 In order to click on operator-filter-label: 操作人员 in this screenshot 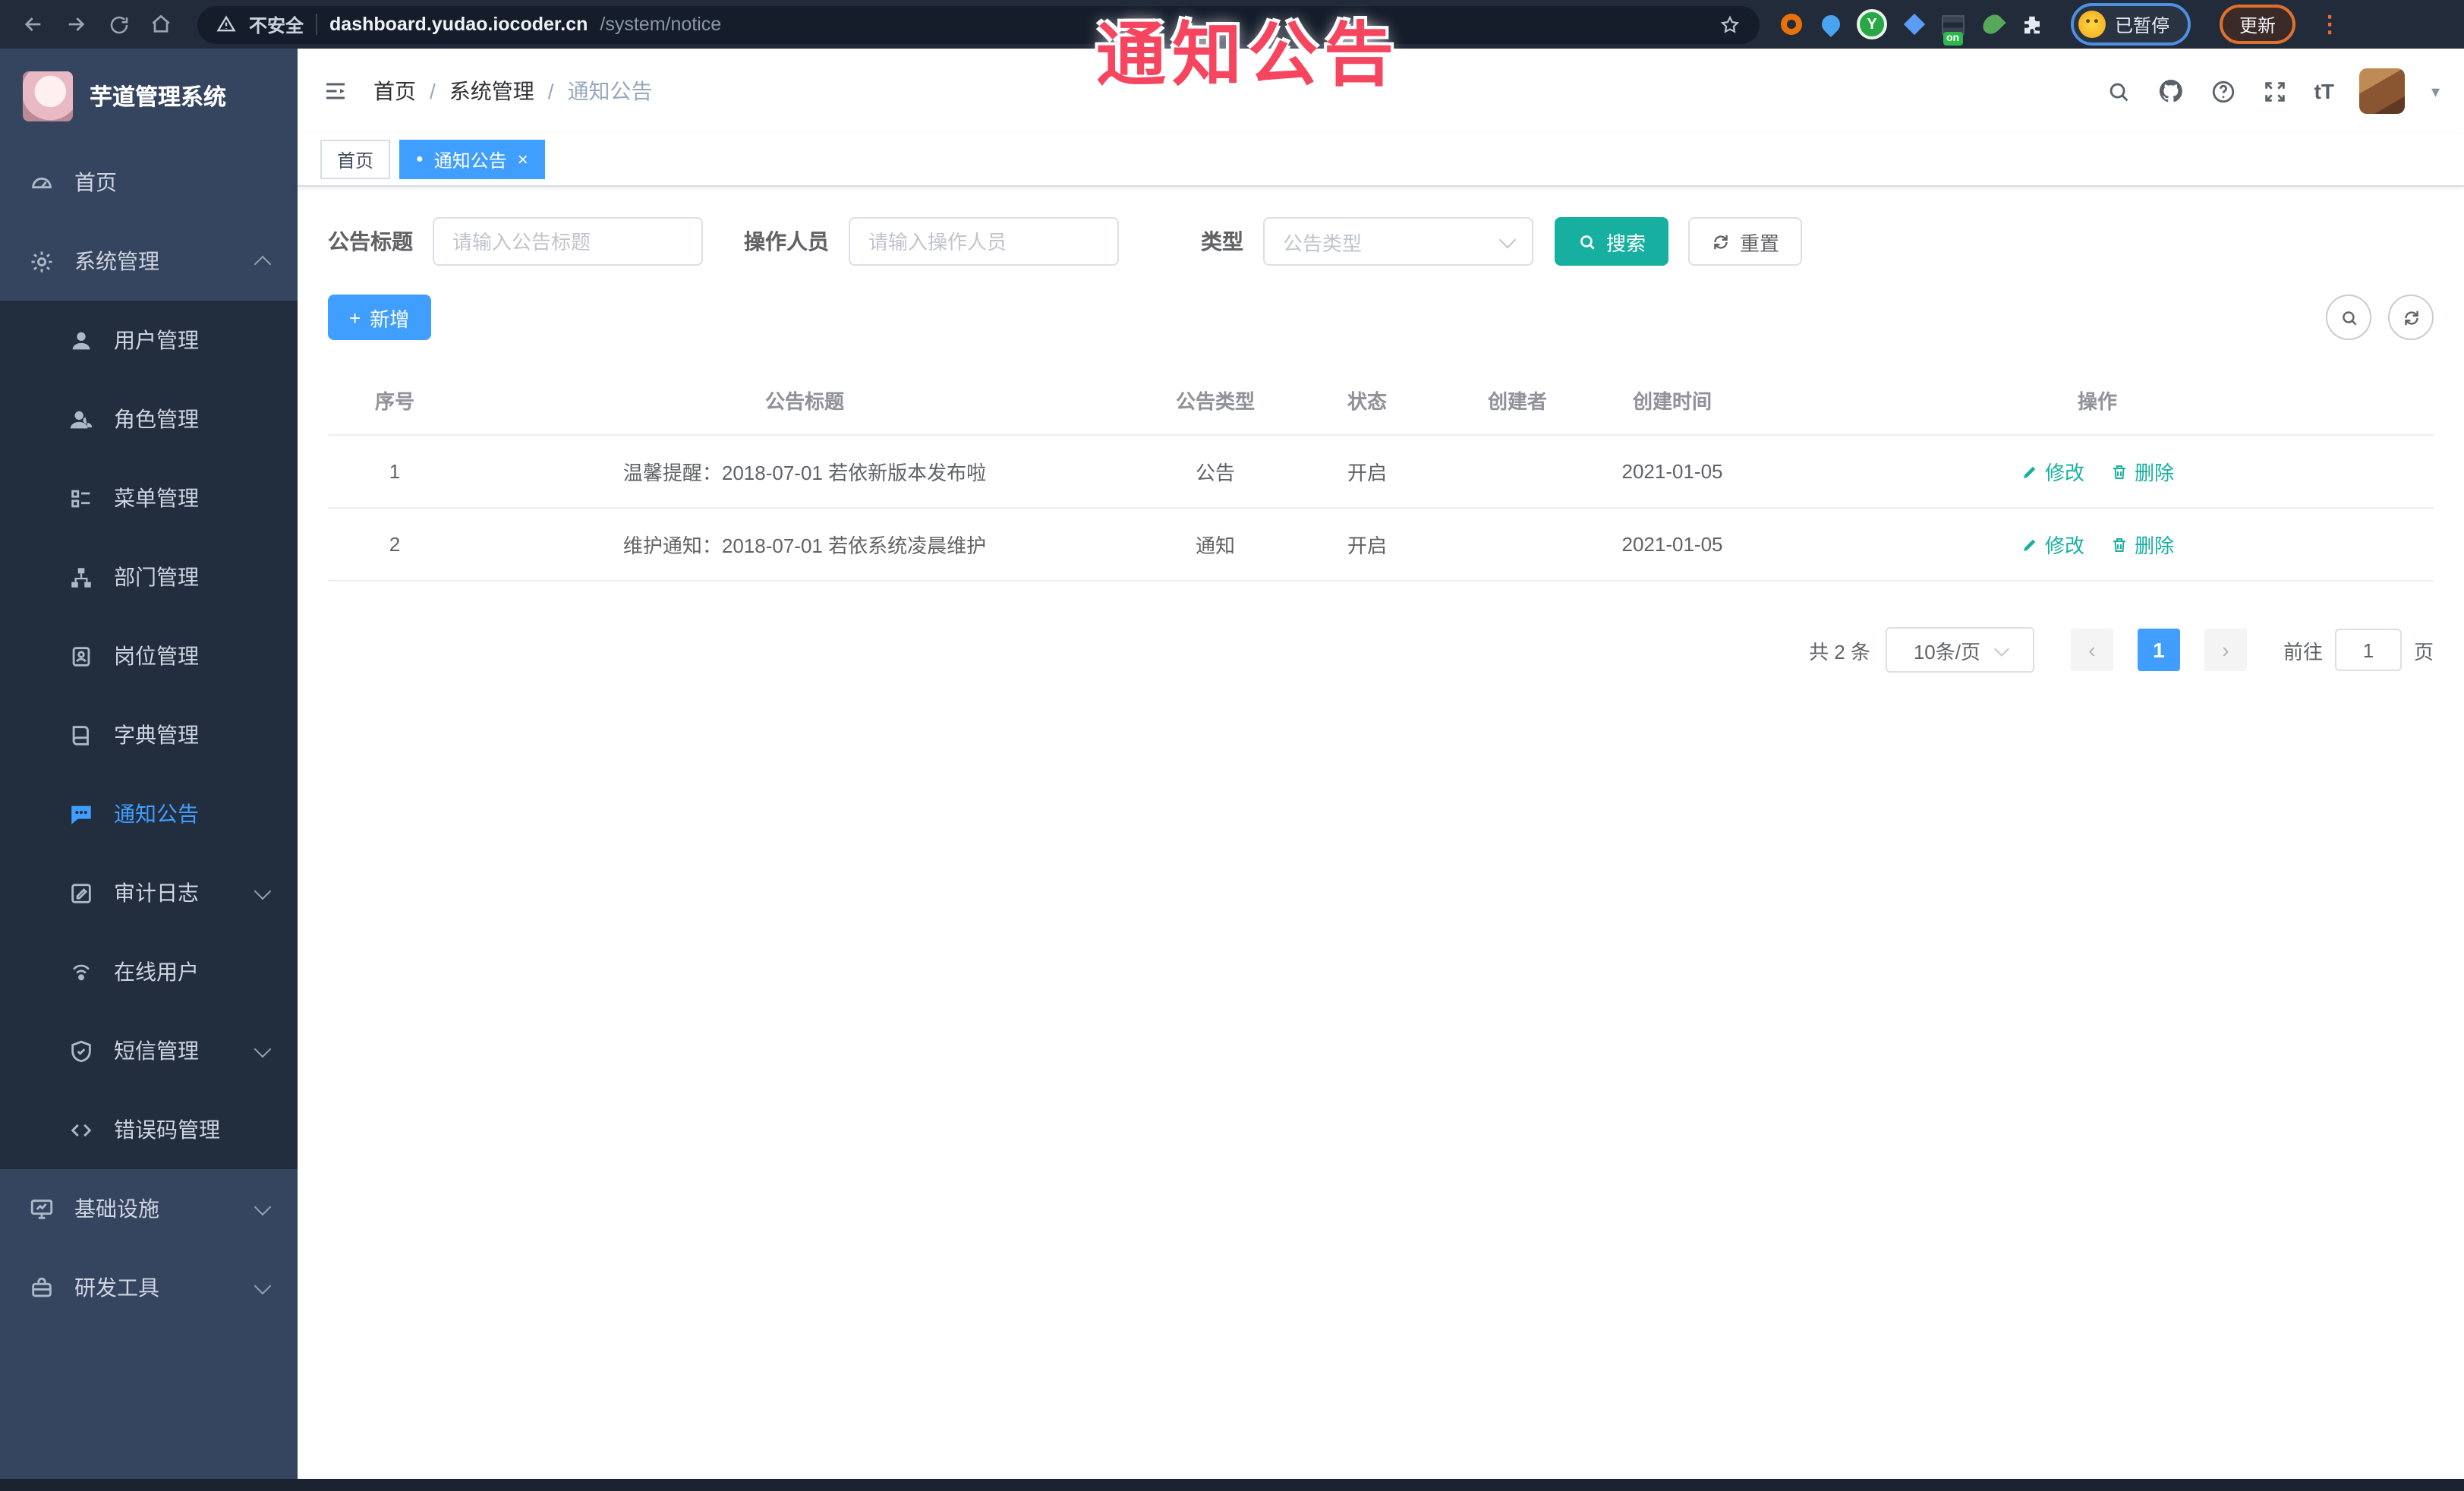, I will do `click(786, 241)`.